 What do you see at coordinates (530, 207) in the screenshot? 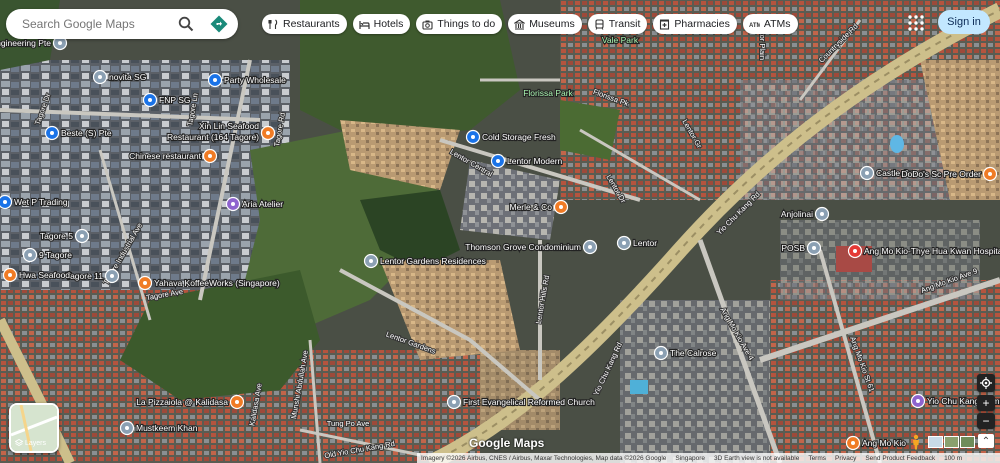
I see `place-label: Merle & Co` at bounding box center [530, 207].